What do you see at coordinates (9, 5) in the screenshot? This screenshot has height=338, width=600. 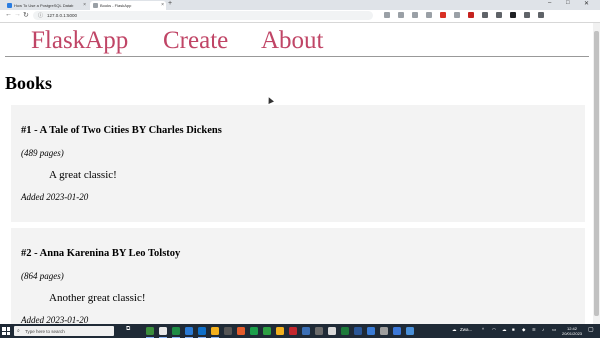 I see `favicon-icon` at bounding box center [9, 5].